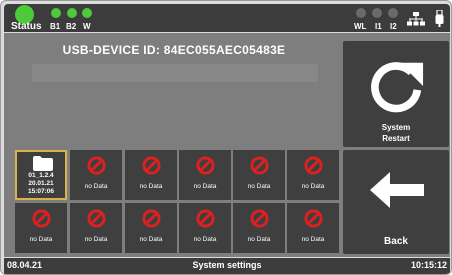 This screenshot has width=452, height=275. I want to click on data-slot-3: no Data, so click(151, 175).